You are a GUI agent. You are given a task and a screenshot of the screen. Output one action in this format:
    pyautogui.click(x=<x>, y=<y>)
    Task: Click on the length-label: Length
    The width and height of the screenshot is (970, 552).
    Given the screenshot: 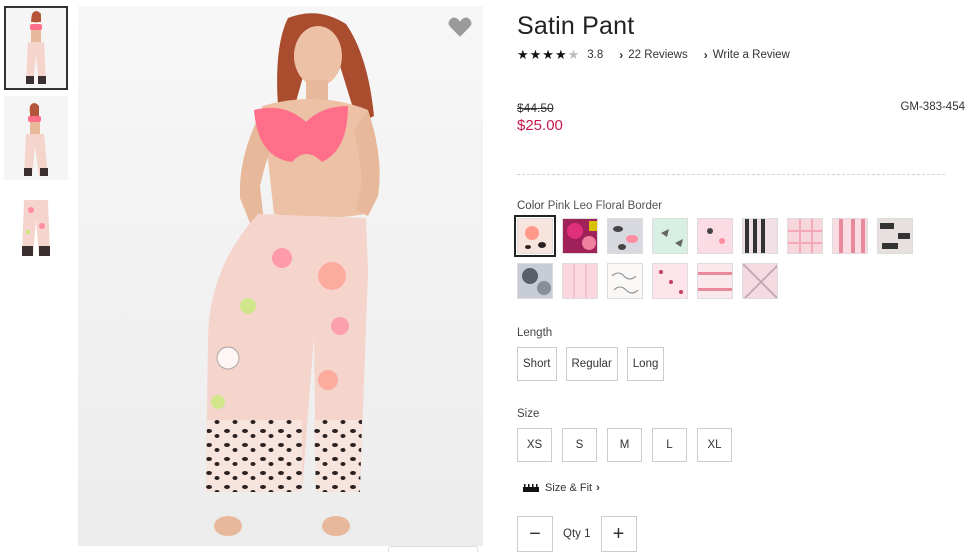 What is the action you would take?
    pyautogui.click(x=535, y=333)
    